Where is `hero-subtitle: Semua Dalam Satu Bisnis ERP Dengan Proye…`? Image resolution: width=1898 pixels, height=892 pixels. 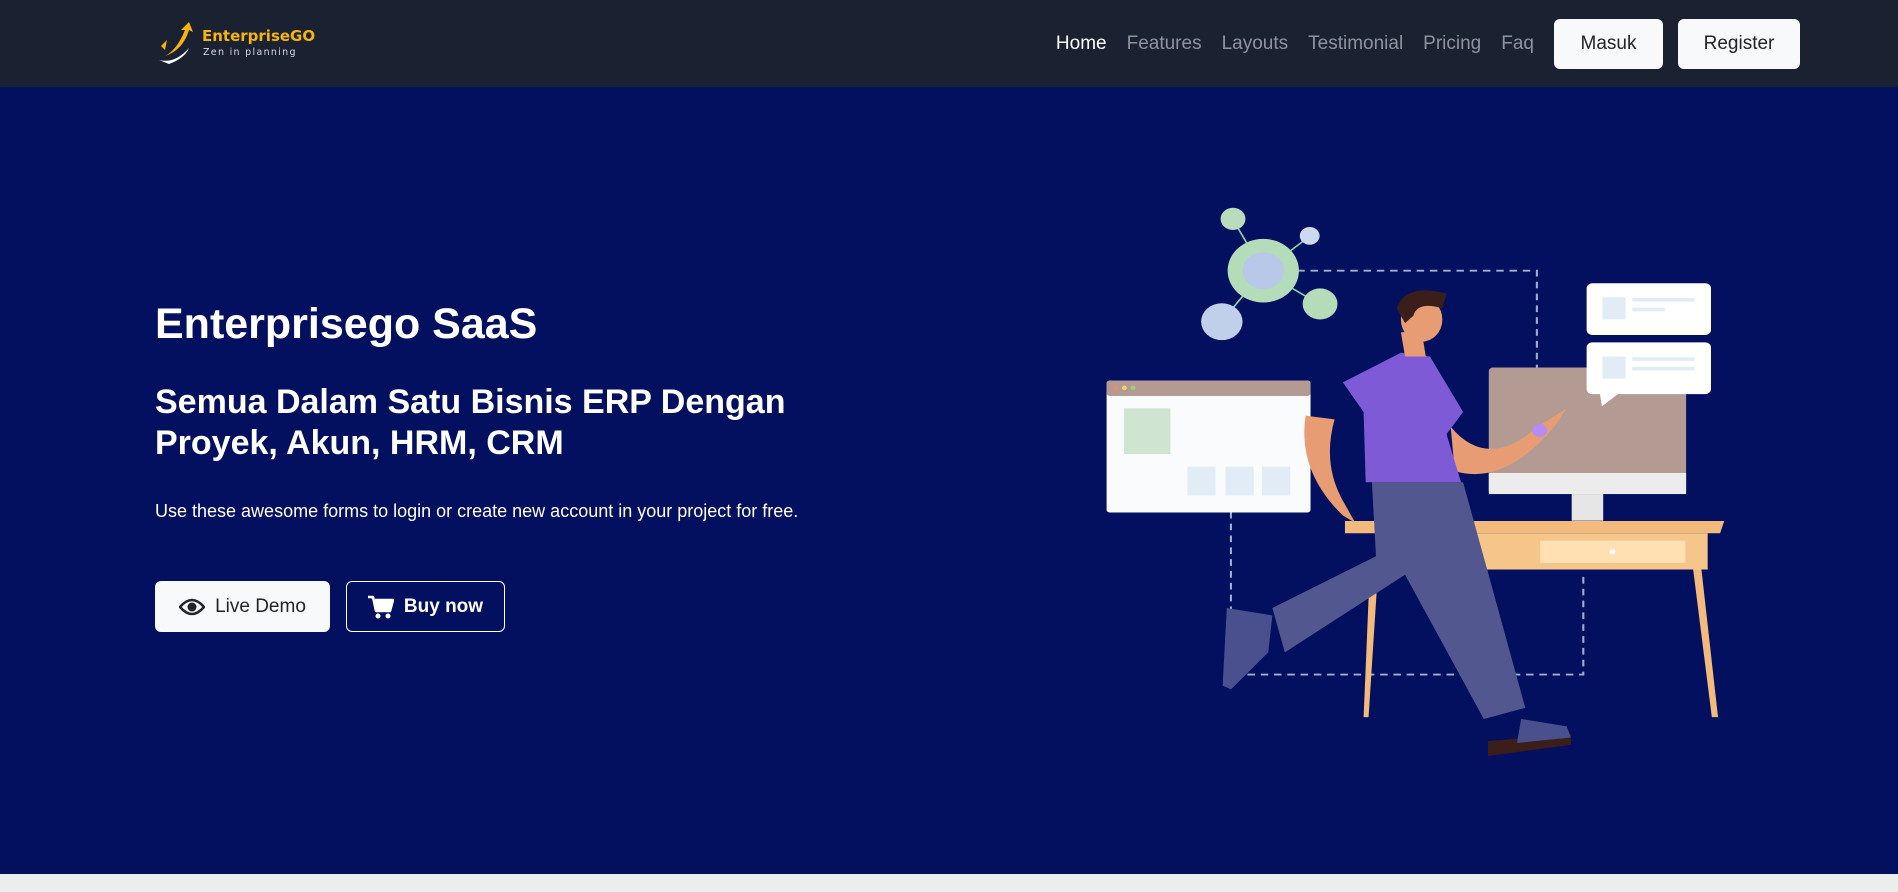 hero-subtitle: Semua Dalam Satu Bisnis ERP Dengan Proye… is located at coordinates (470, 422).